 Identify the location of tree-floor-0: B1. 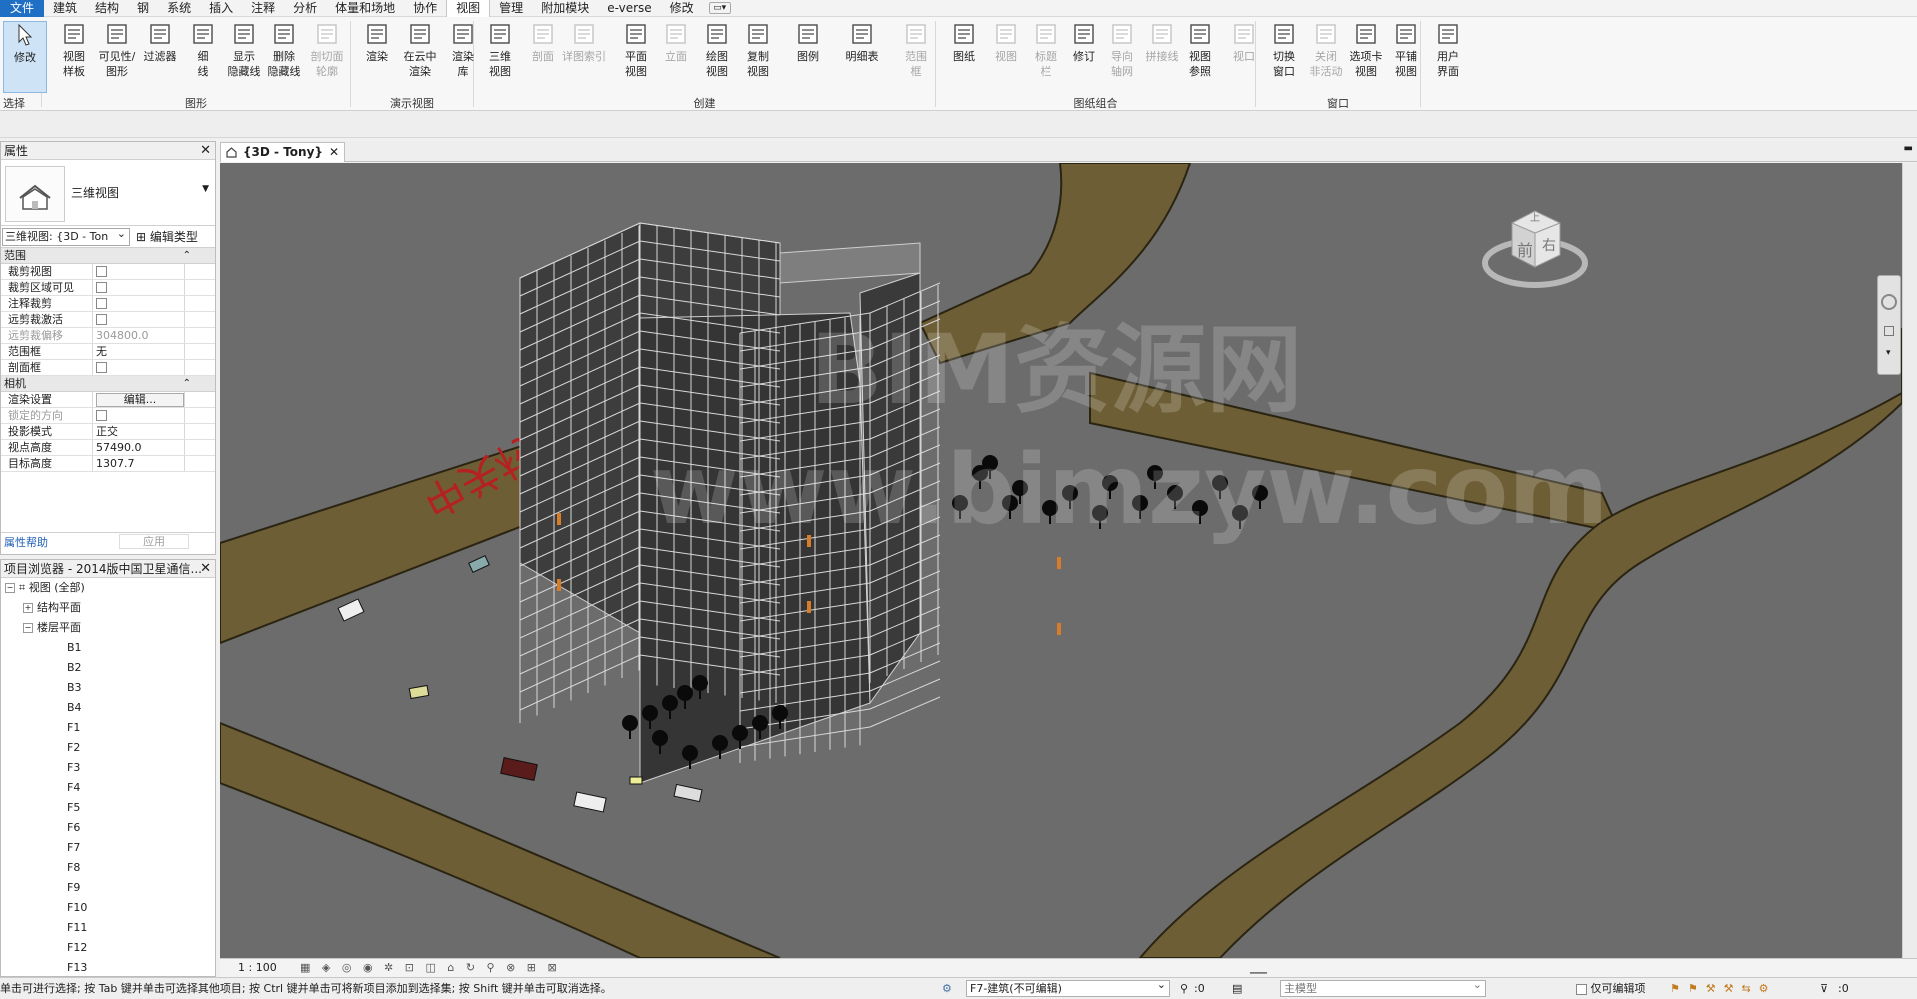
(109, 648).